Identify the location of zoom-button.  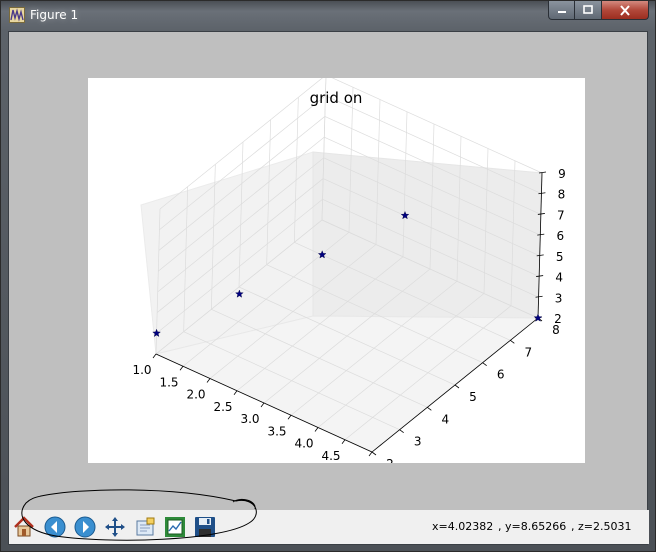
(145, 527).